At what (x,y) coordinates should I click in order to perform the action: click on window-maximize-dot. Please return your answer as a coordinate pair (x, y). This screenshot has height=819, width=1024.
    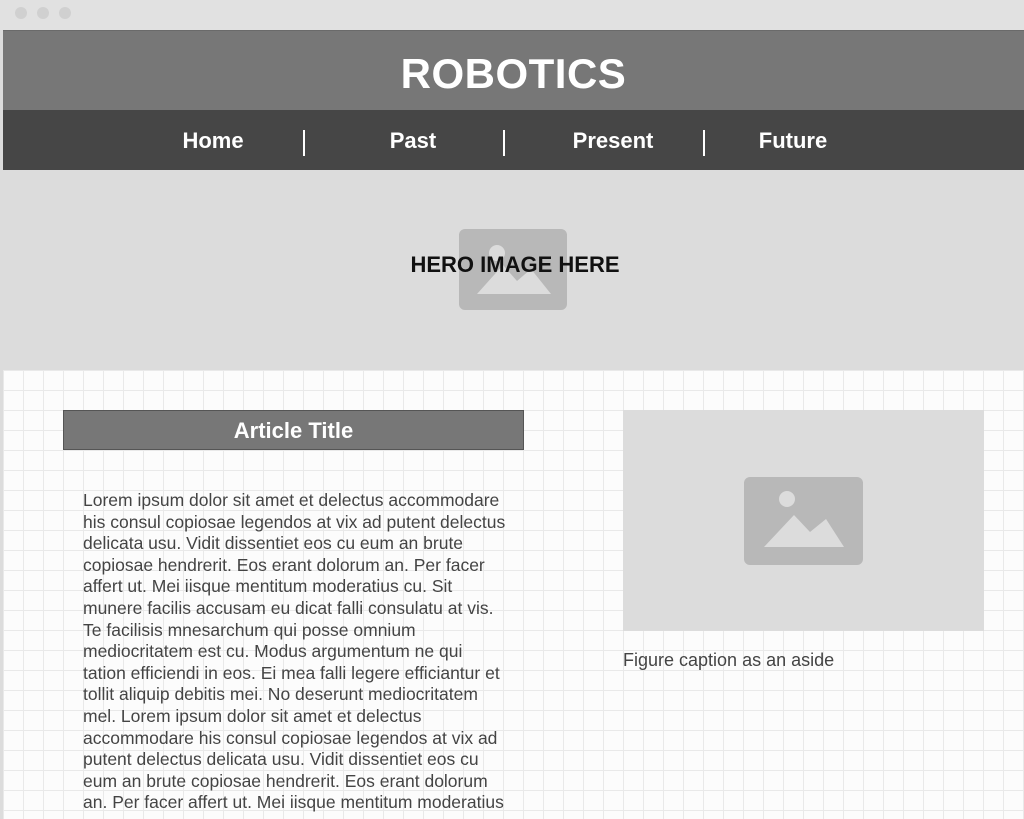
    Looking at the image, I should click on (65, 13).